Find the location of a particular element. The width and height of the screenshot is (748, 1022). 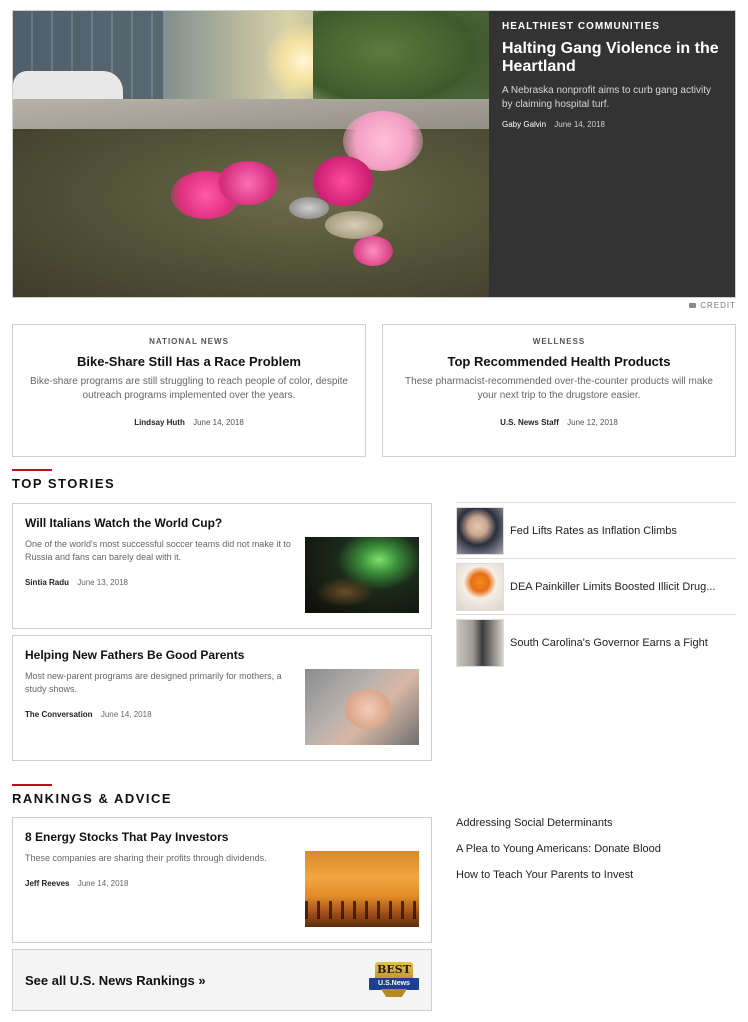

card-title: Top Recommended Health Products is located at coordinates (559, 361).